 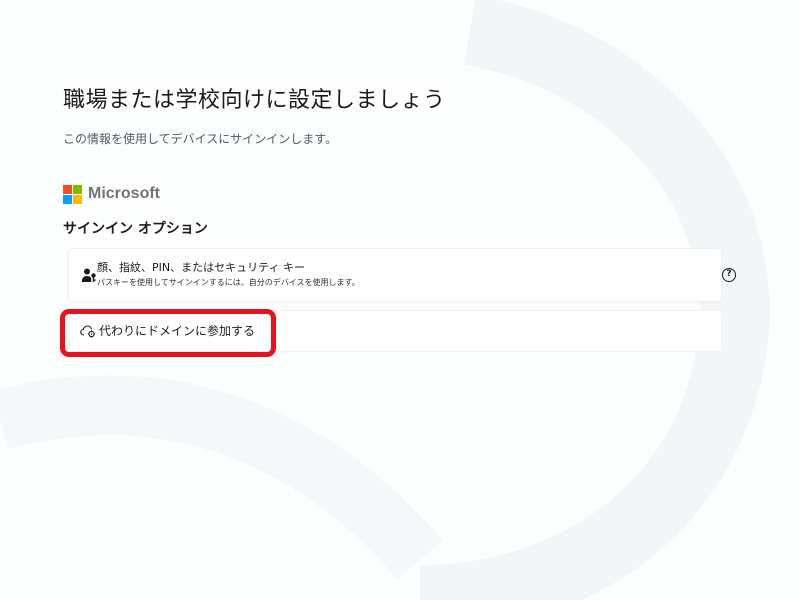 What do you see at coordinates (200, 139) in the screenshot?
I see `page-subtitle: この情報を使用してデバイスにサインインします。` at bounding box center [200, 139].